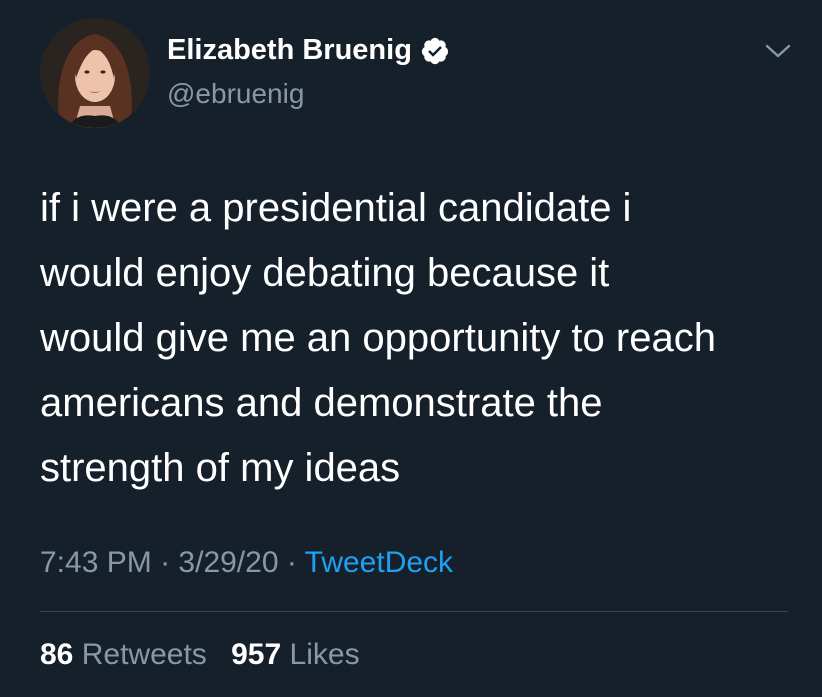  I want to click on likes-label: Likes, so click(324, 654).